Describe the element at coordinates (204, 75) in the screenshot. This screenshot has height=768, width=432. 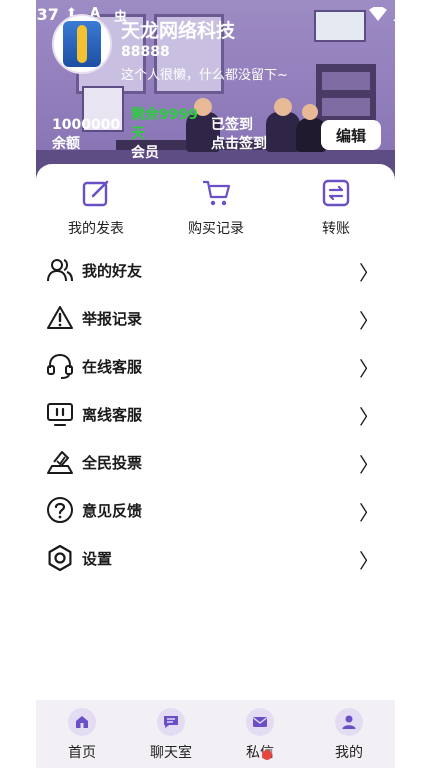
I see `user-signature: 这个人很懒，什么都没留下~` at that location.